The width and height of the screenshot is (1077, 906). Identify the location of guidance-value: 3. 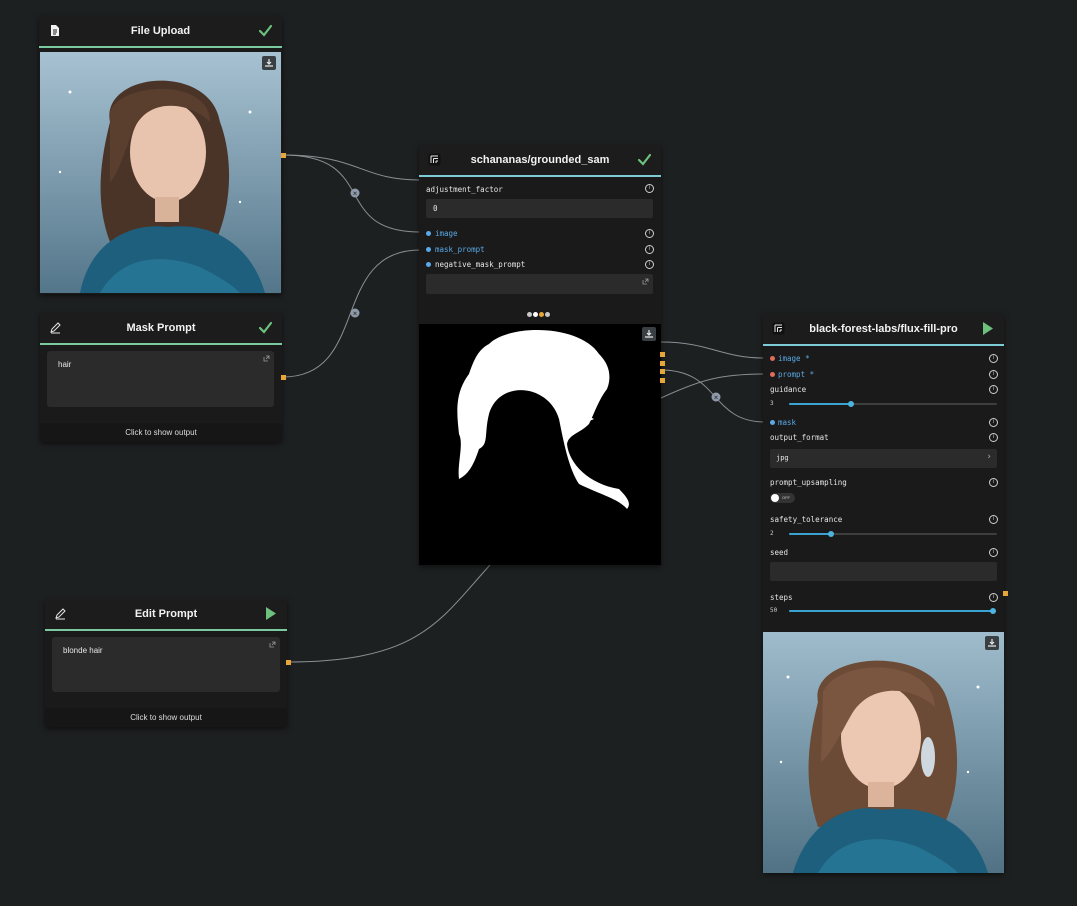
(772, 403).